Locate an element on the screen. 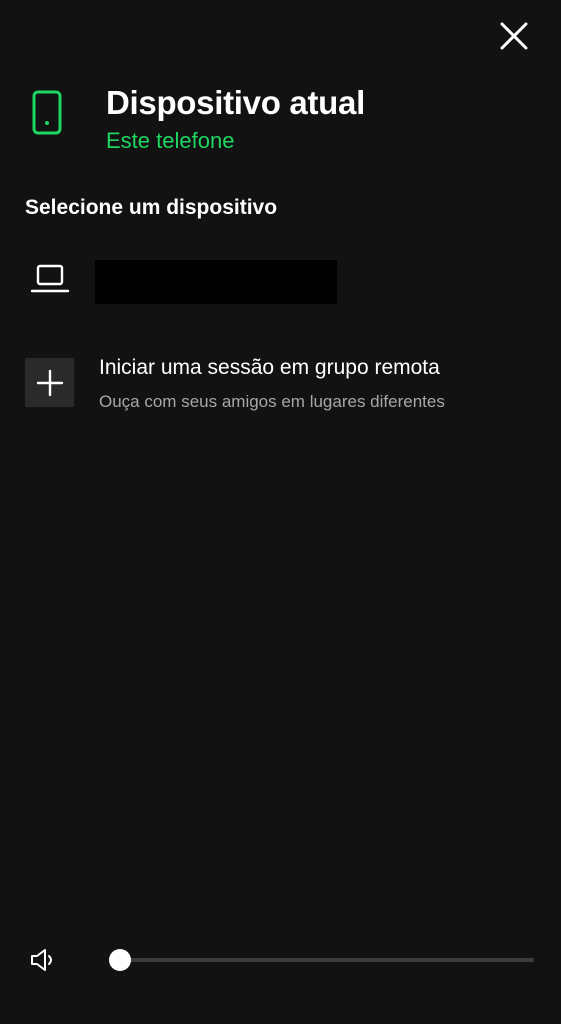  volume-slider is located at coordinates (321, 960).